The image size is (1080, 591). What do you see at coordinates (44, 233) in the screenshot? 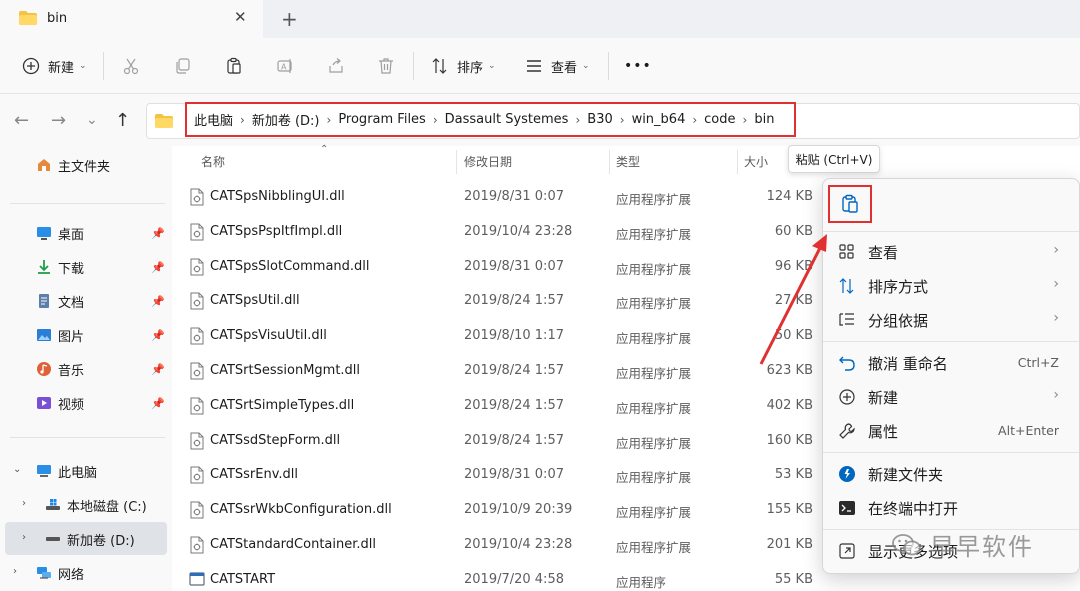
I see `desktop-icon` at bounding box center [44, 233].